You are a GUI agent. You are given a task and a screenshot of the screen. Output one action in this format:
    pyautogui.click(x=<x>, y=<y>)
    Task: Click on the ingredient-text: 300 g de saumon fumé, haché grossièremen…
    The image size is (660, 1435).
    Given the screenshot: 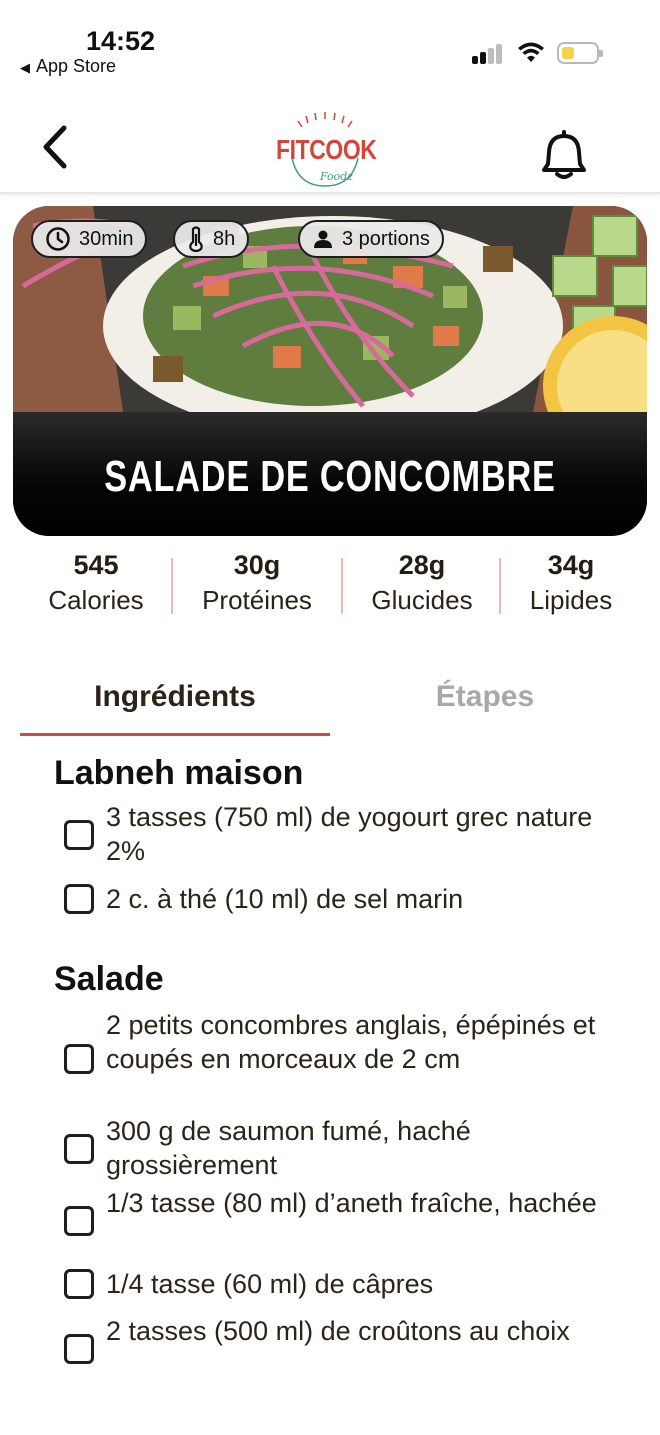 What is the action you would take?
    pyautogui.click(x=288, y=1148)
    